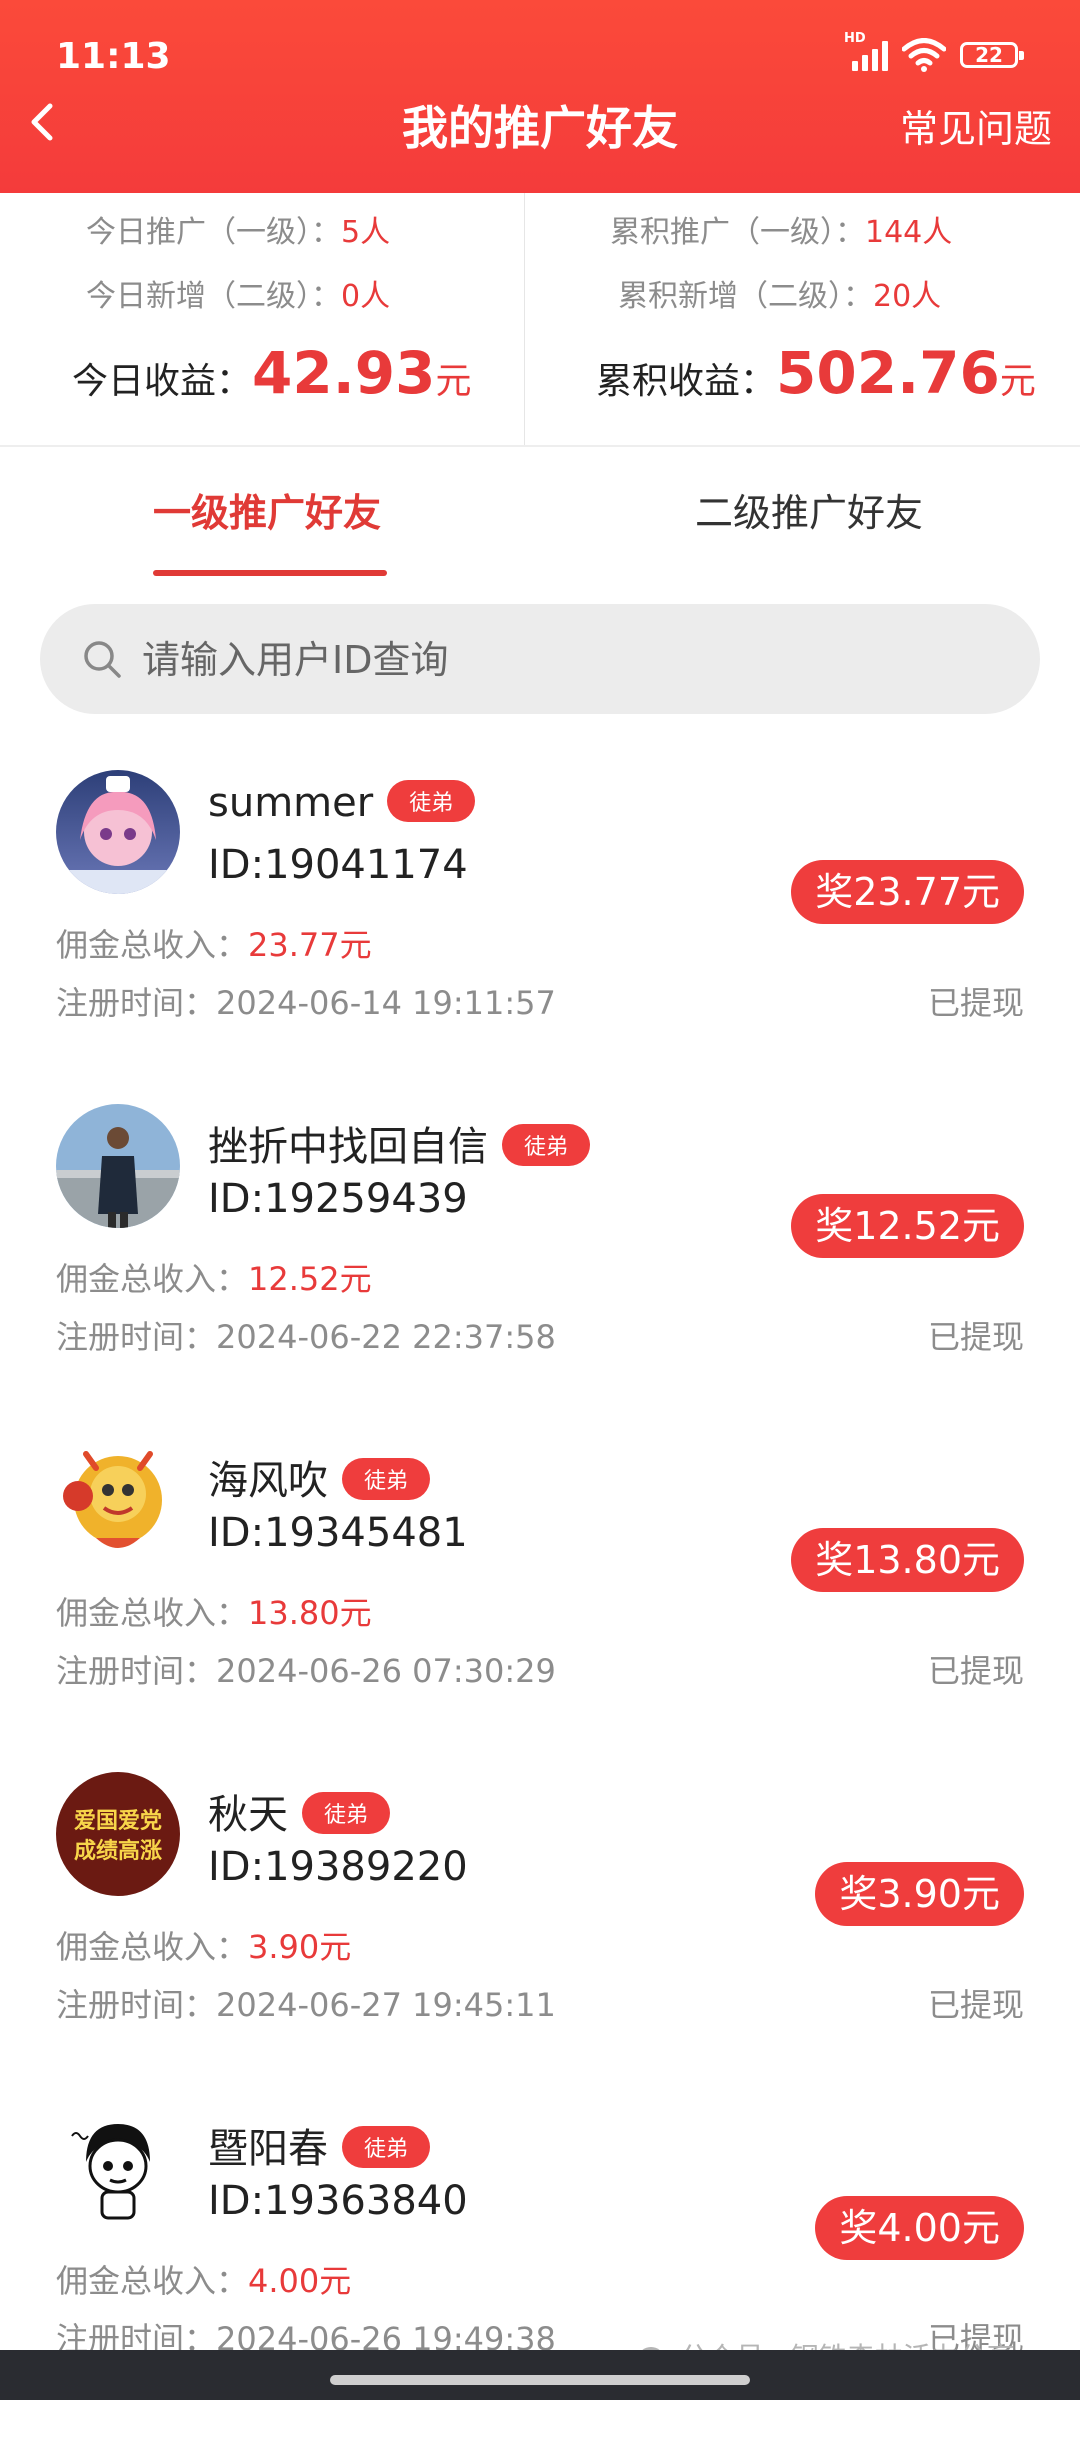 Image resolution: width=1080 pixels, height=2440 pixels. Describe the element at coordinates (386, 1337) in the screenshot. I see `register-value: 2024-06-22 22:37:58` at that location.